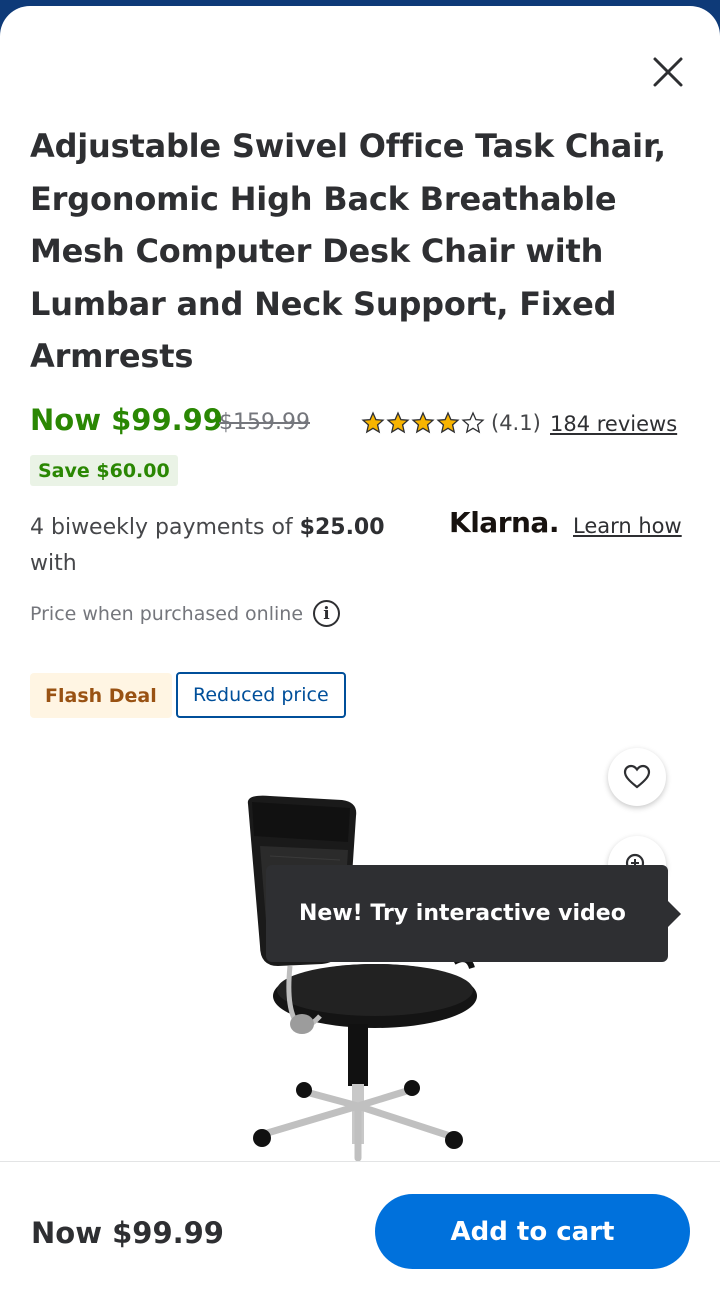  Describe the element at coordinates (167, 613) in the screenshot. I see `online-price-label: Price when purchased online` at that location.